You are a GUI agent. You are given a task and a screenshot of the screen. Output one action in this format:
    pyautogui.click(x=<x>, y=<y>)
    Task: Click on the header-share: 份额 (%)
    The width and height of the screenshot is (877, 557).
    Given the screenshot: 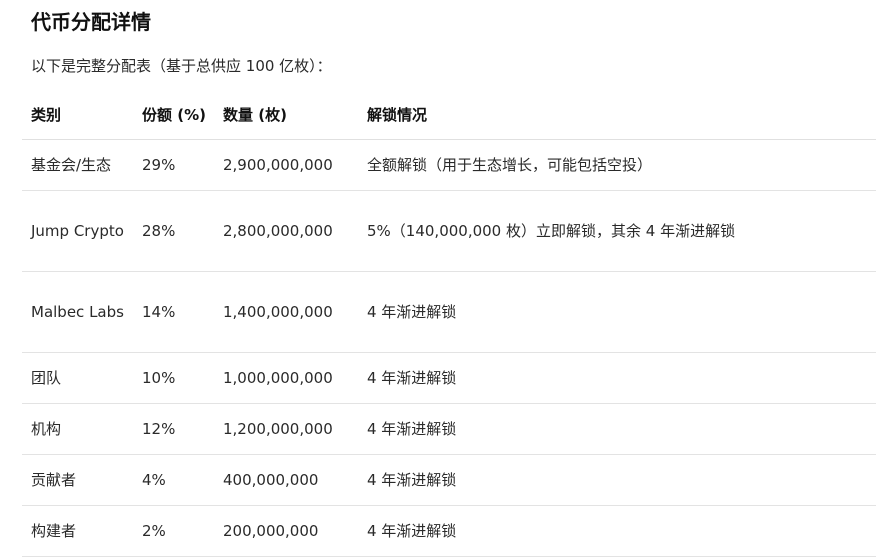 What is the action you would take?
    pyautogui.click(x=173, y=115)
    